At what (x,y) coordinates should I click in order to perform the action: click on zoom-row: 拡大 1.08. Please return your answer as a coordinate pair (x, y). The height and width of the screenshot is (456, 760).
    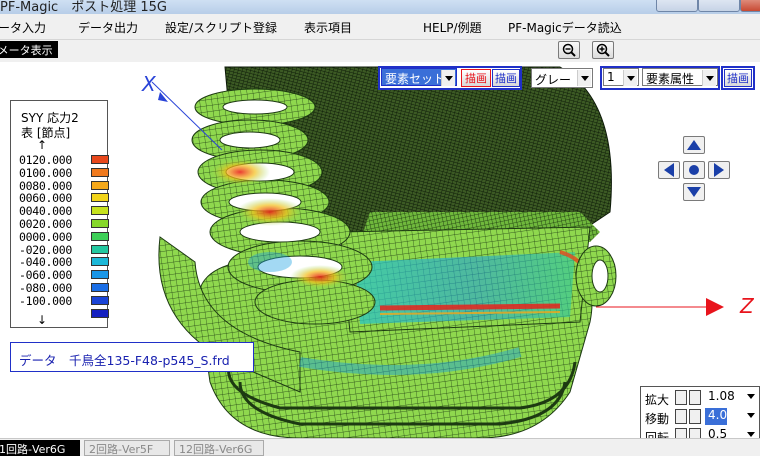
    Looking at the image, I should click on (701, 398).